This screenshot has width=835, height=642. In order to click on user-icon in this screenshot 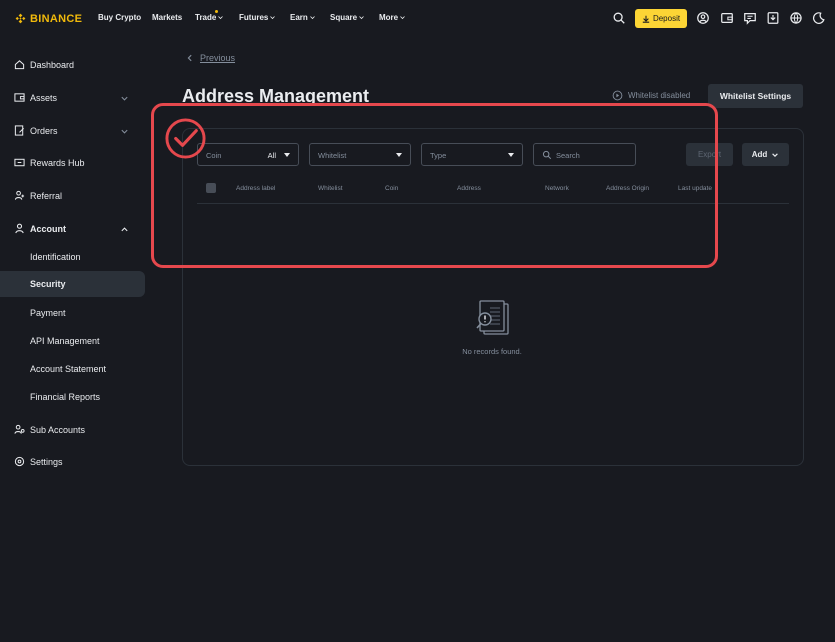, I will do `click(703, 18)`.